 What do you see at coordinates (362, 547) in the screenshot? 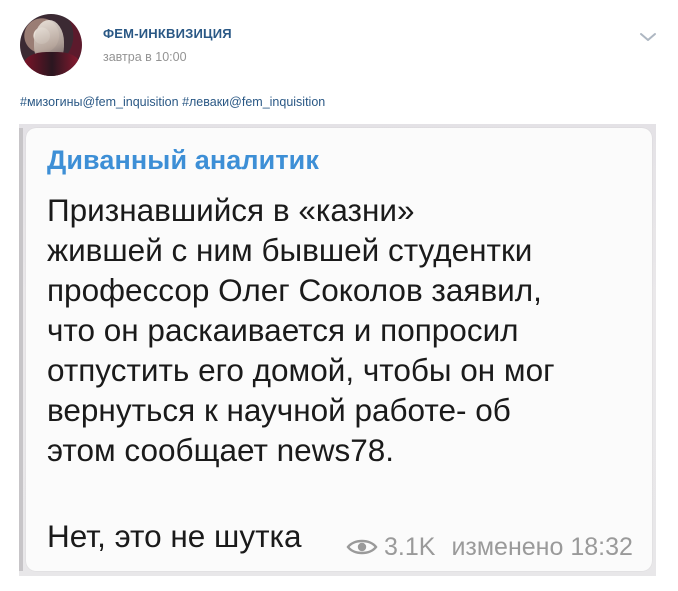
I see `eye-icon` at bounding box center [362, 547].